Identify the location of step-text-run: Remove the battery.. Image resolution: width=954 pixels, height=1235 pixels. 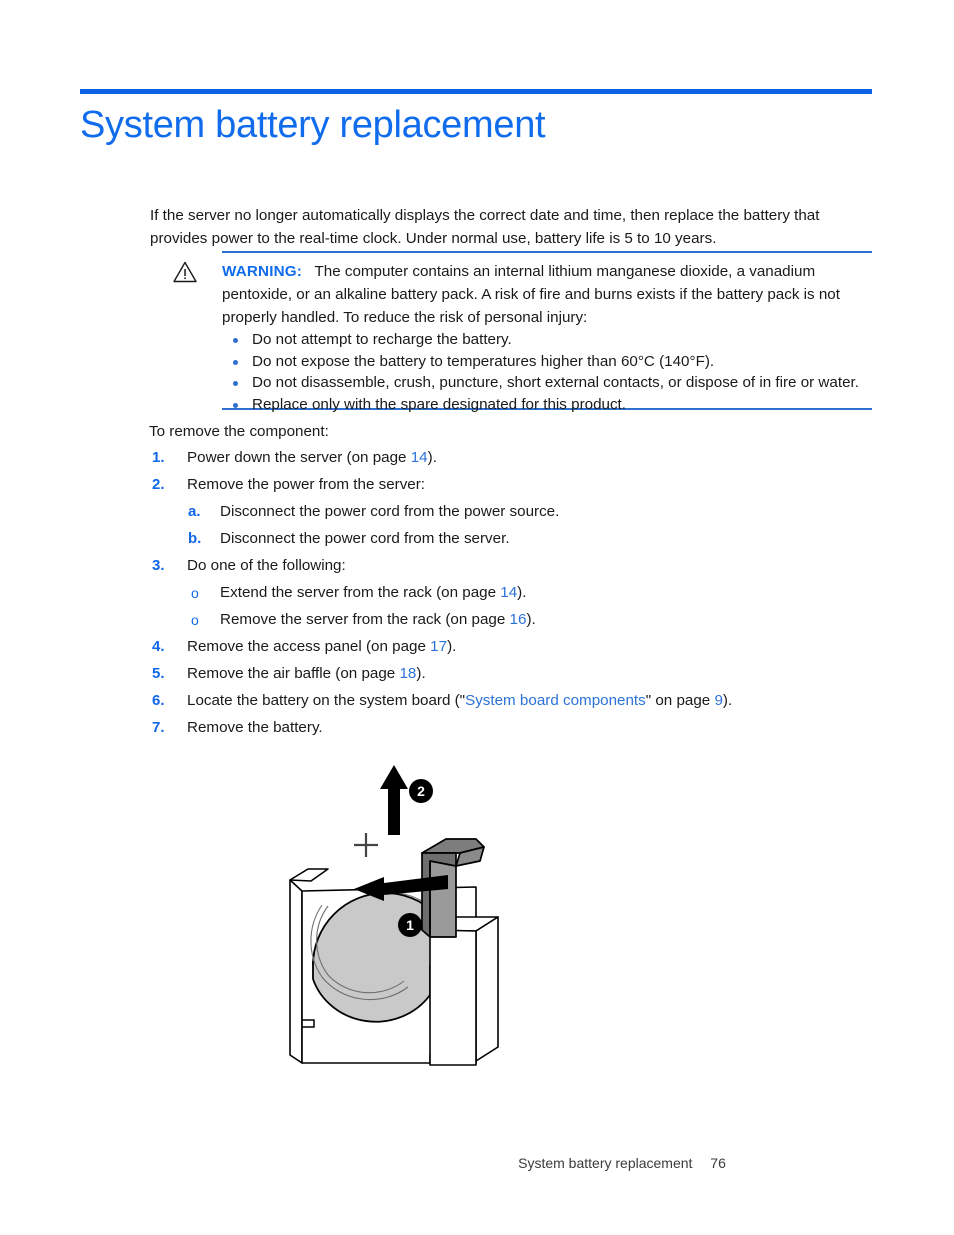
(255, 727).